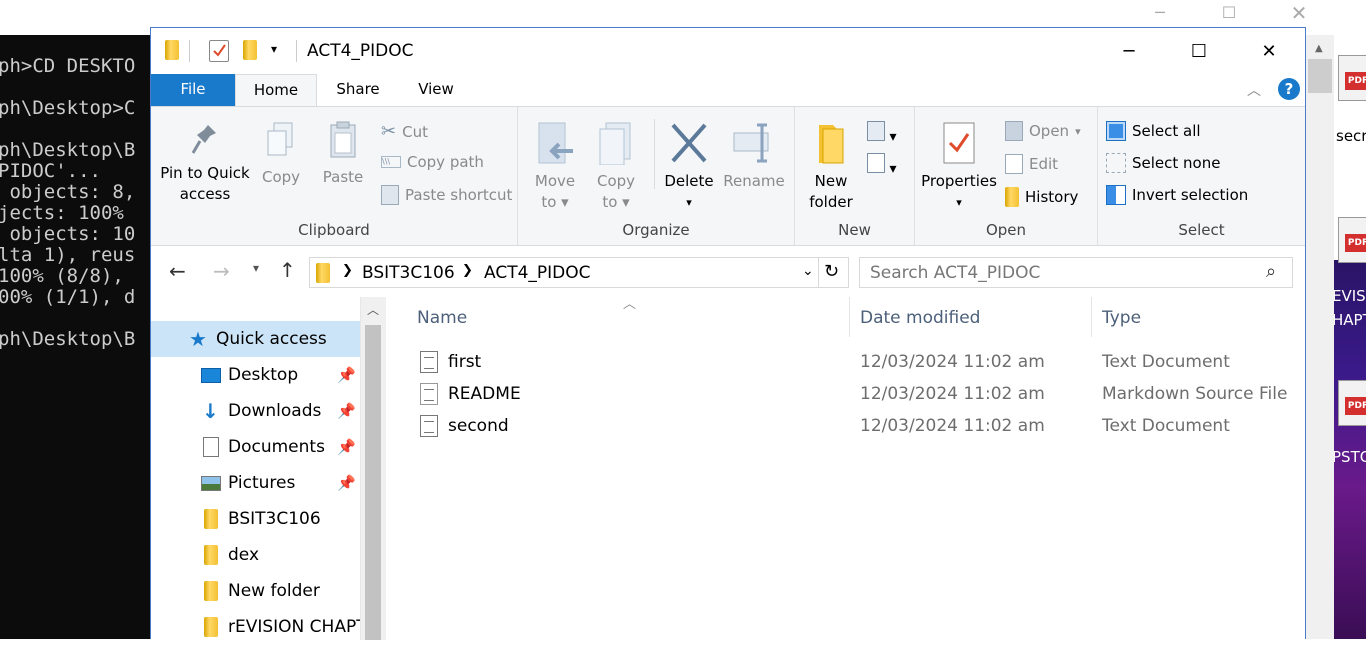 This screenshot has width=1366, height=645. What do you see at coordinates (1129, 51) in the screenshot?
I see `minimize-button: ─` at bounding box center [1129, 51].